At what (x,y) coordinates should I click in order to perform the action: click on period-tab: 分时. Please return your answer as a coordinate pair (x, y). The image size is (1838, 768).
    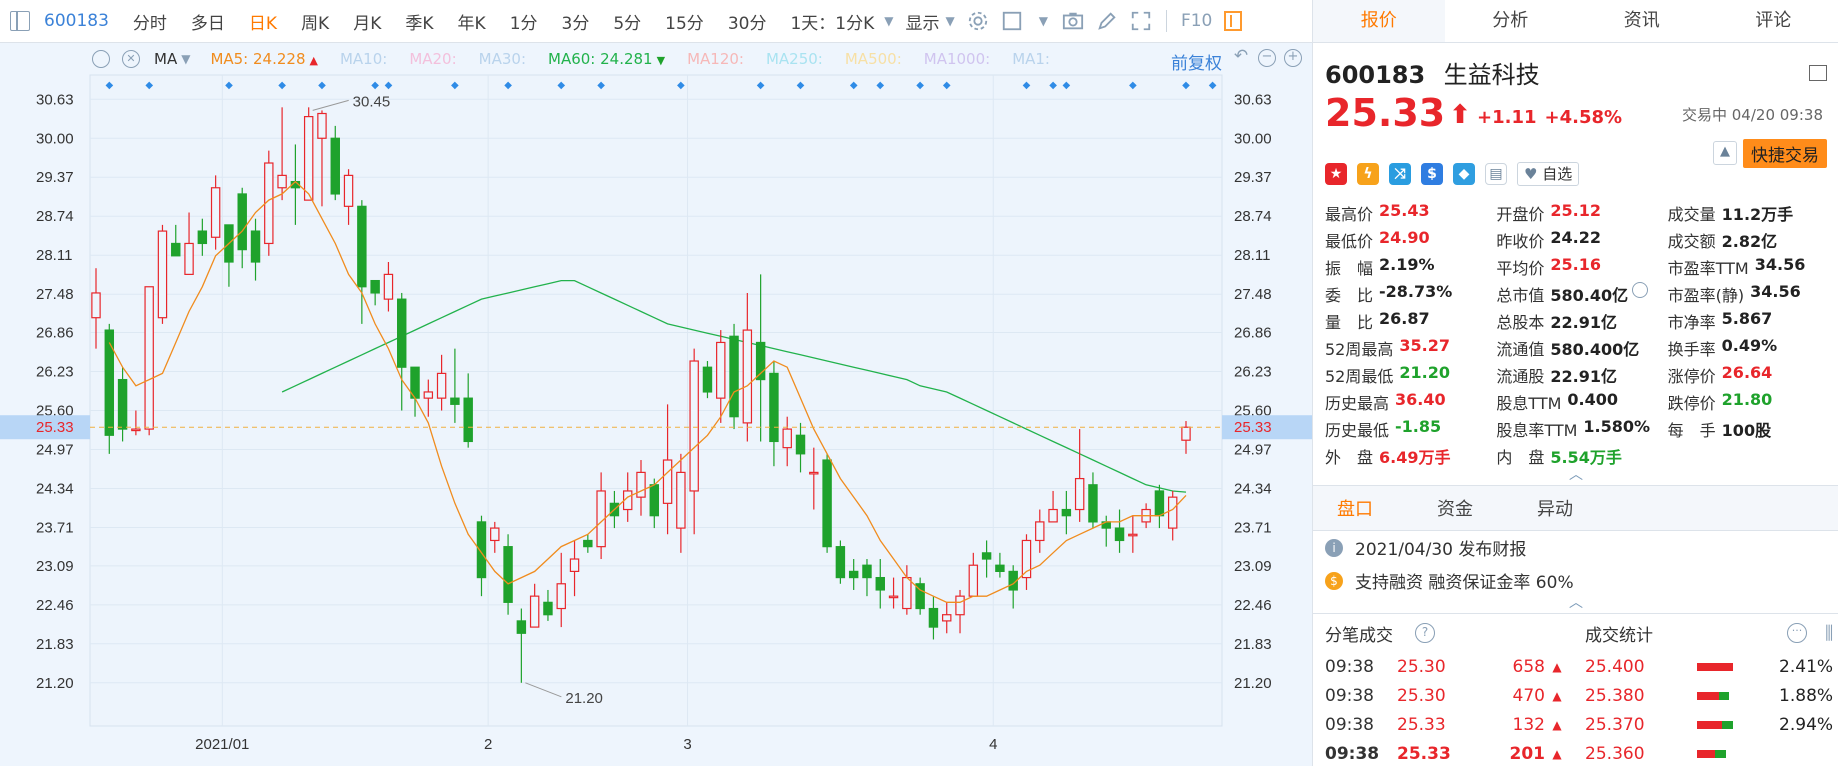
    Looking at the image, I should click on (150, 21).